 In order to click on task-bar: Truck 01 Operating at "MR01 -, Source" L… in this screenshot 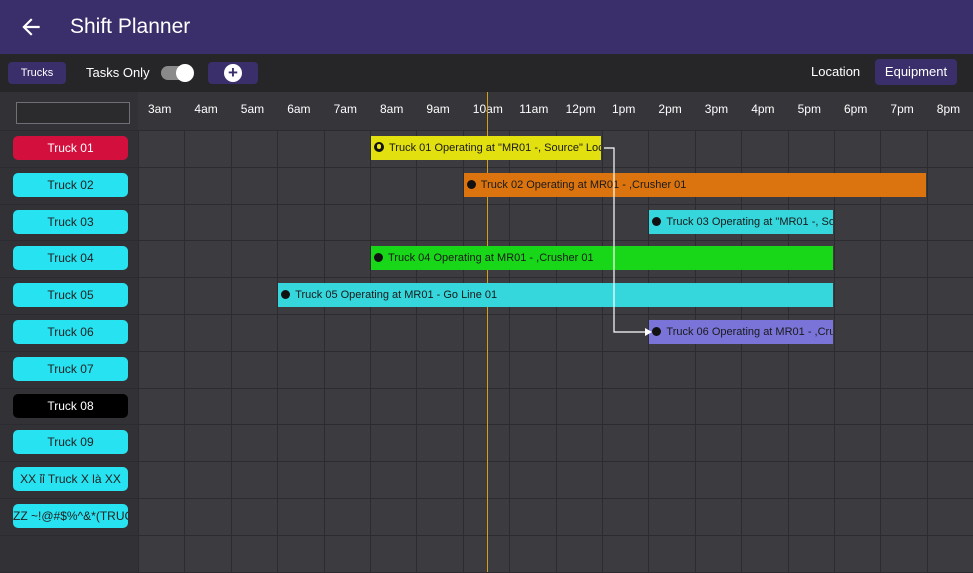, I will do `click(486, 148)`.